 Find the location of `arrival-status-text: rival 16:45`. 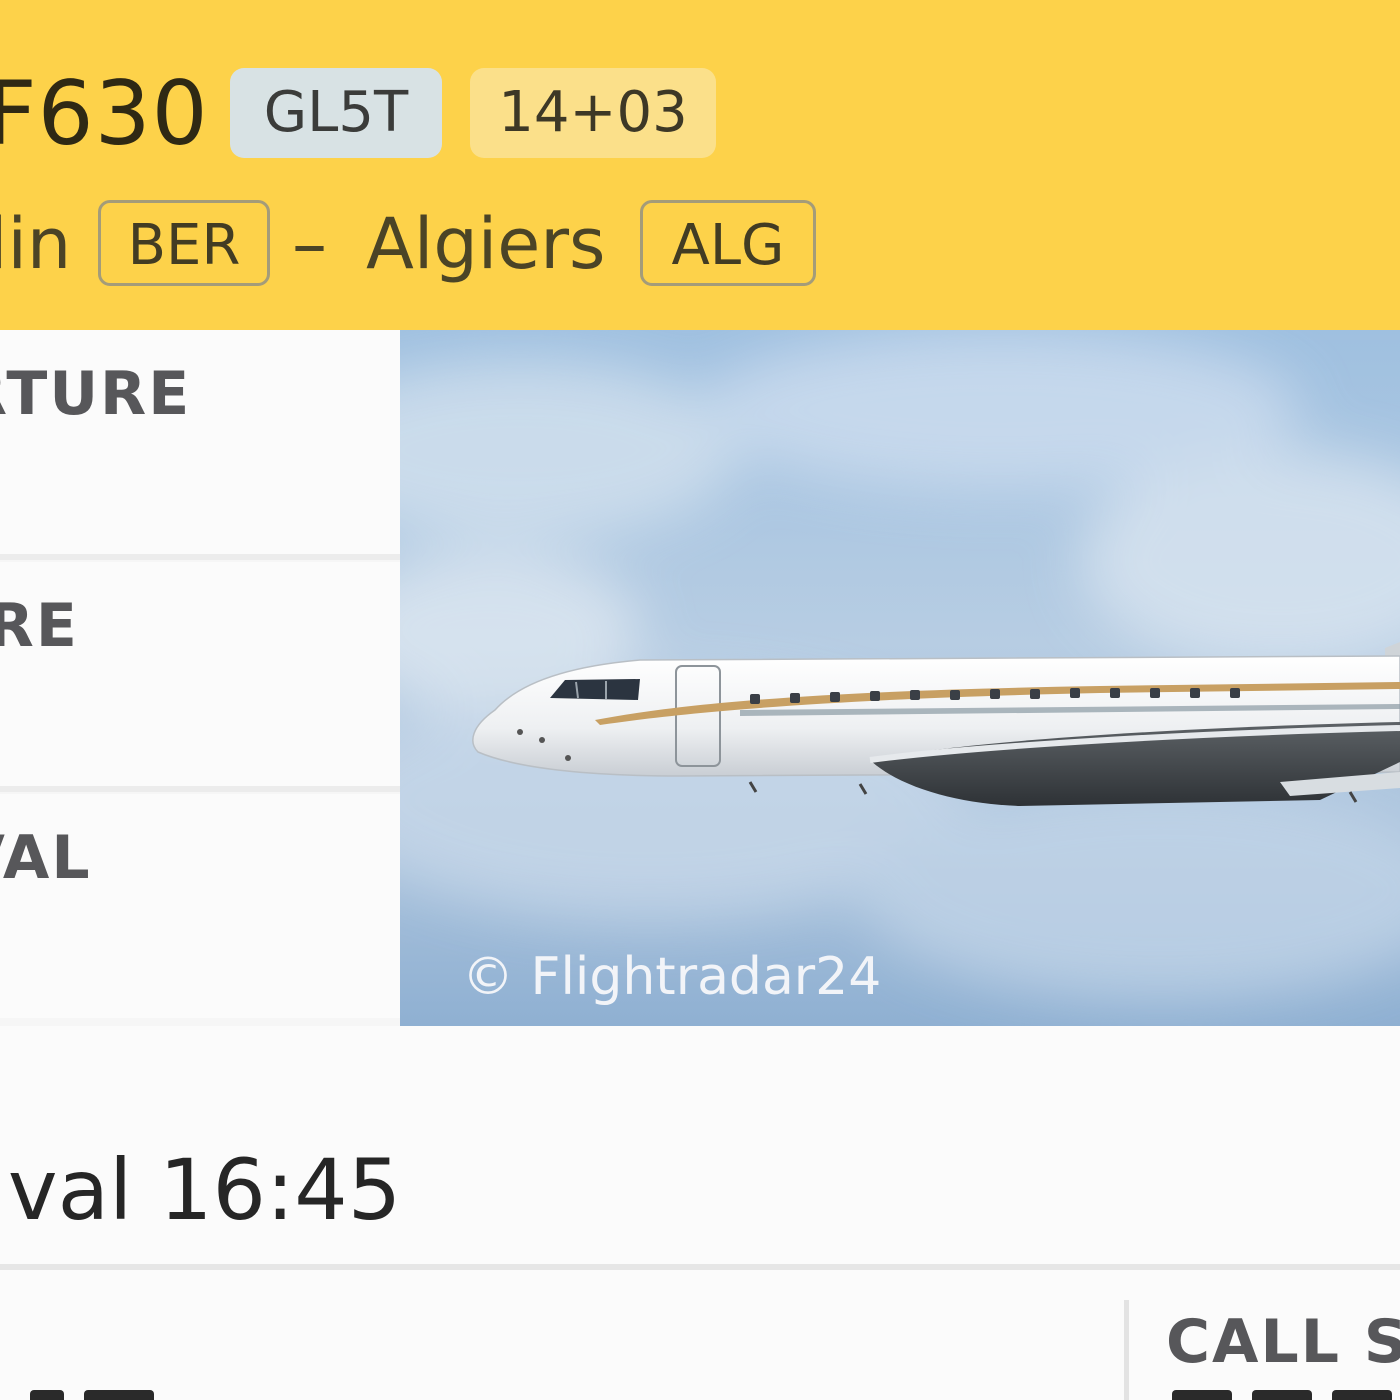

arrival-status-text: rival 16:45 is located at coordinates (201, 1190).